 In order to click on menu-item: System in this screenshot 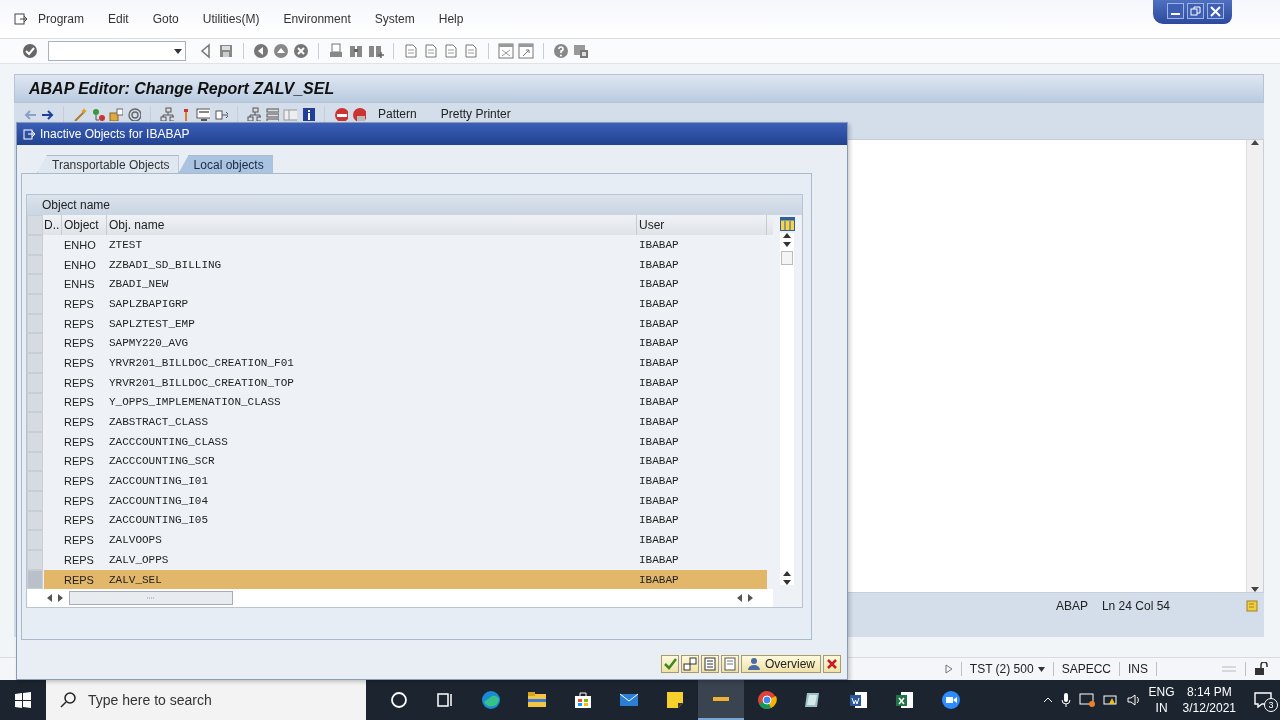, I will do `click(394, 19)`.